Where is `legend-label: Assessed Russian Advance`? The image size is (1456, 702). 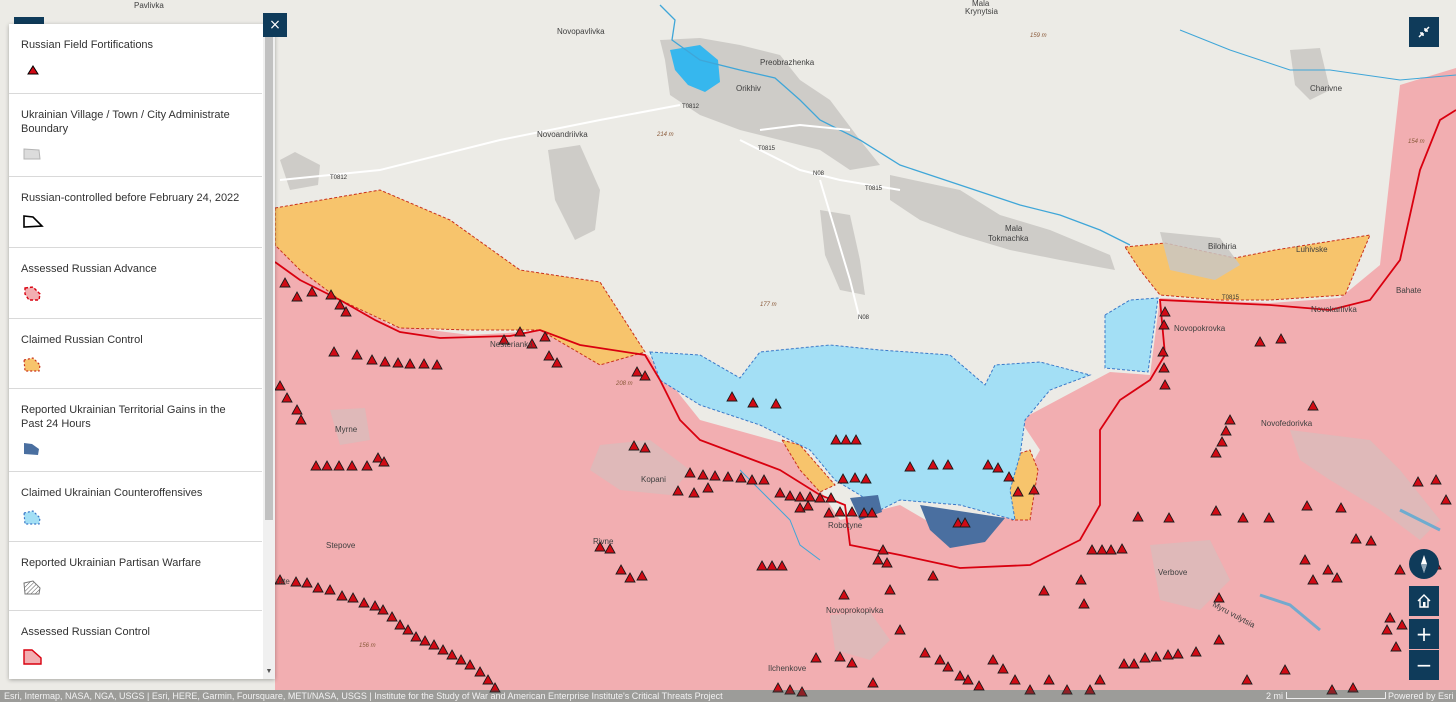 legend-label: Assessed Russian Advance is located at coordinates (89, 269).